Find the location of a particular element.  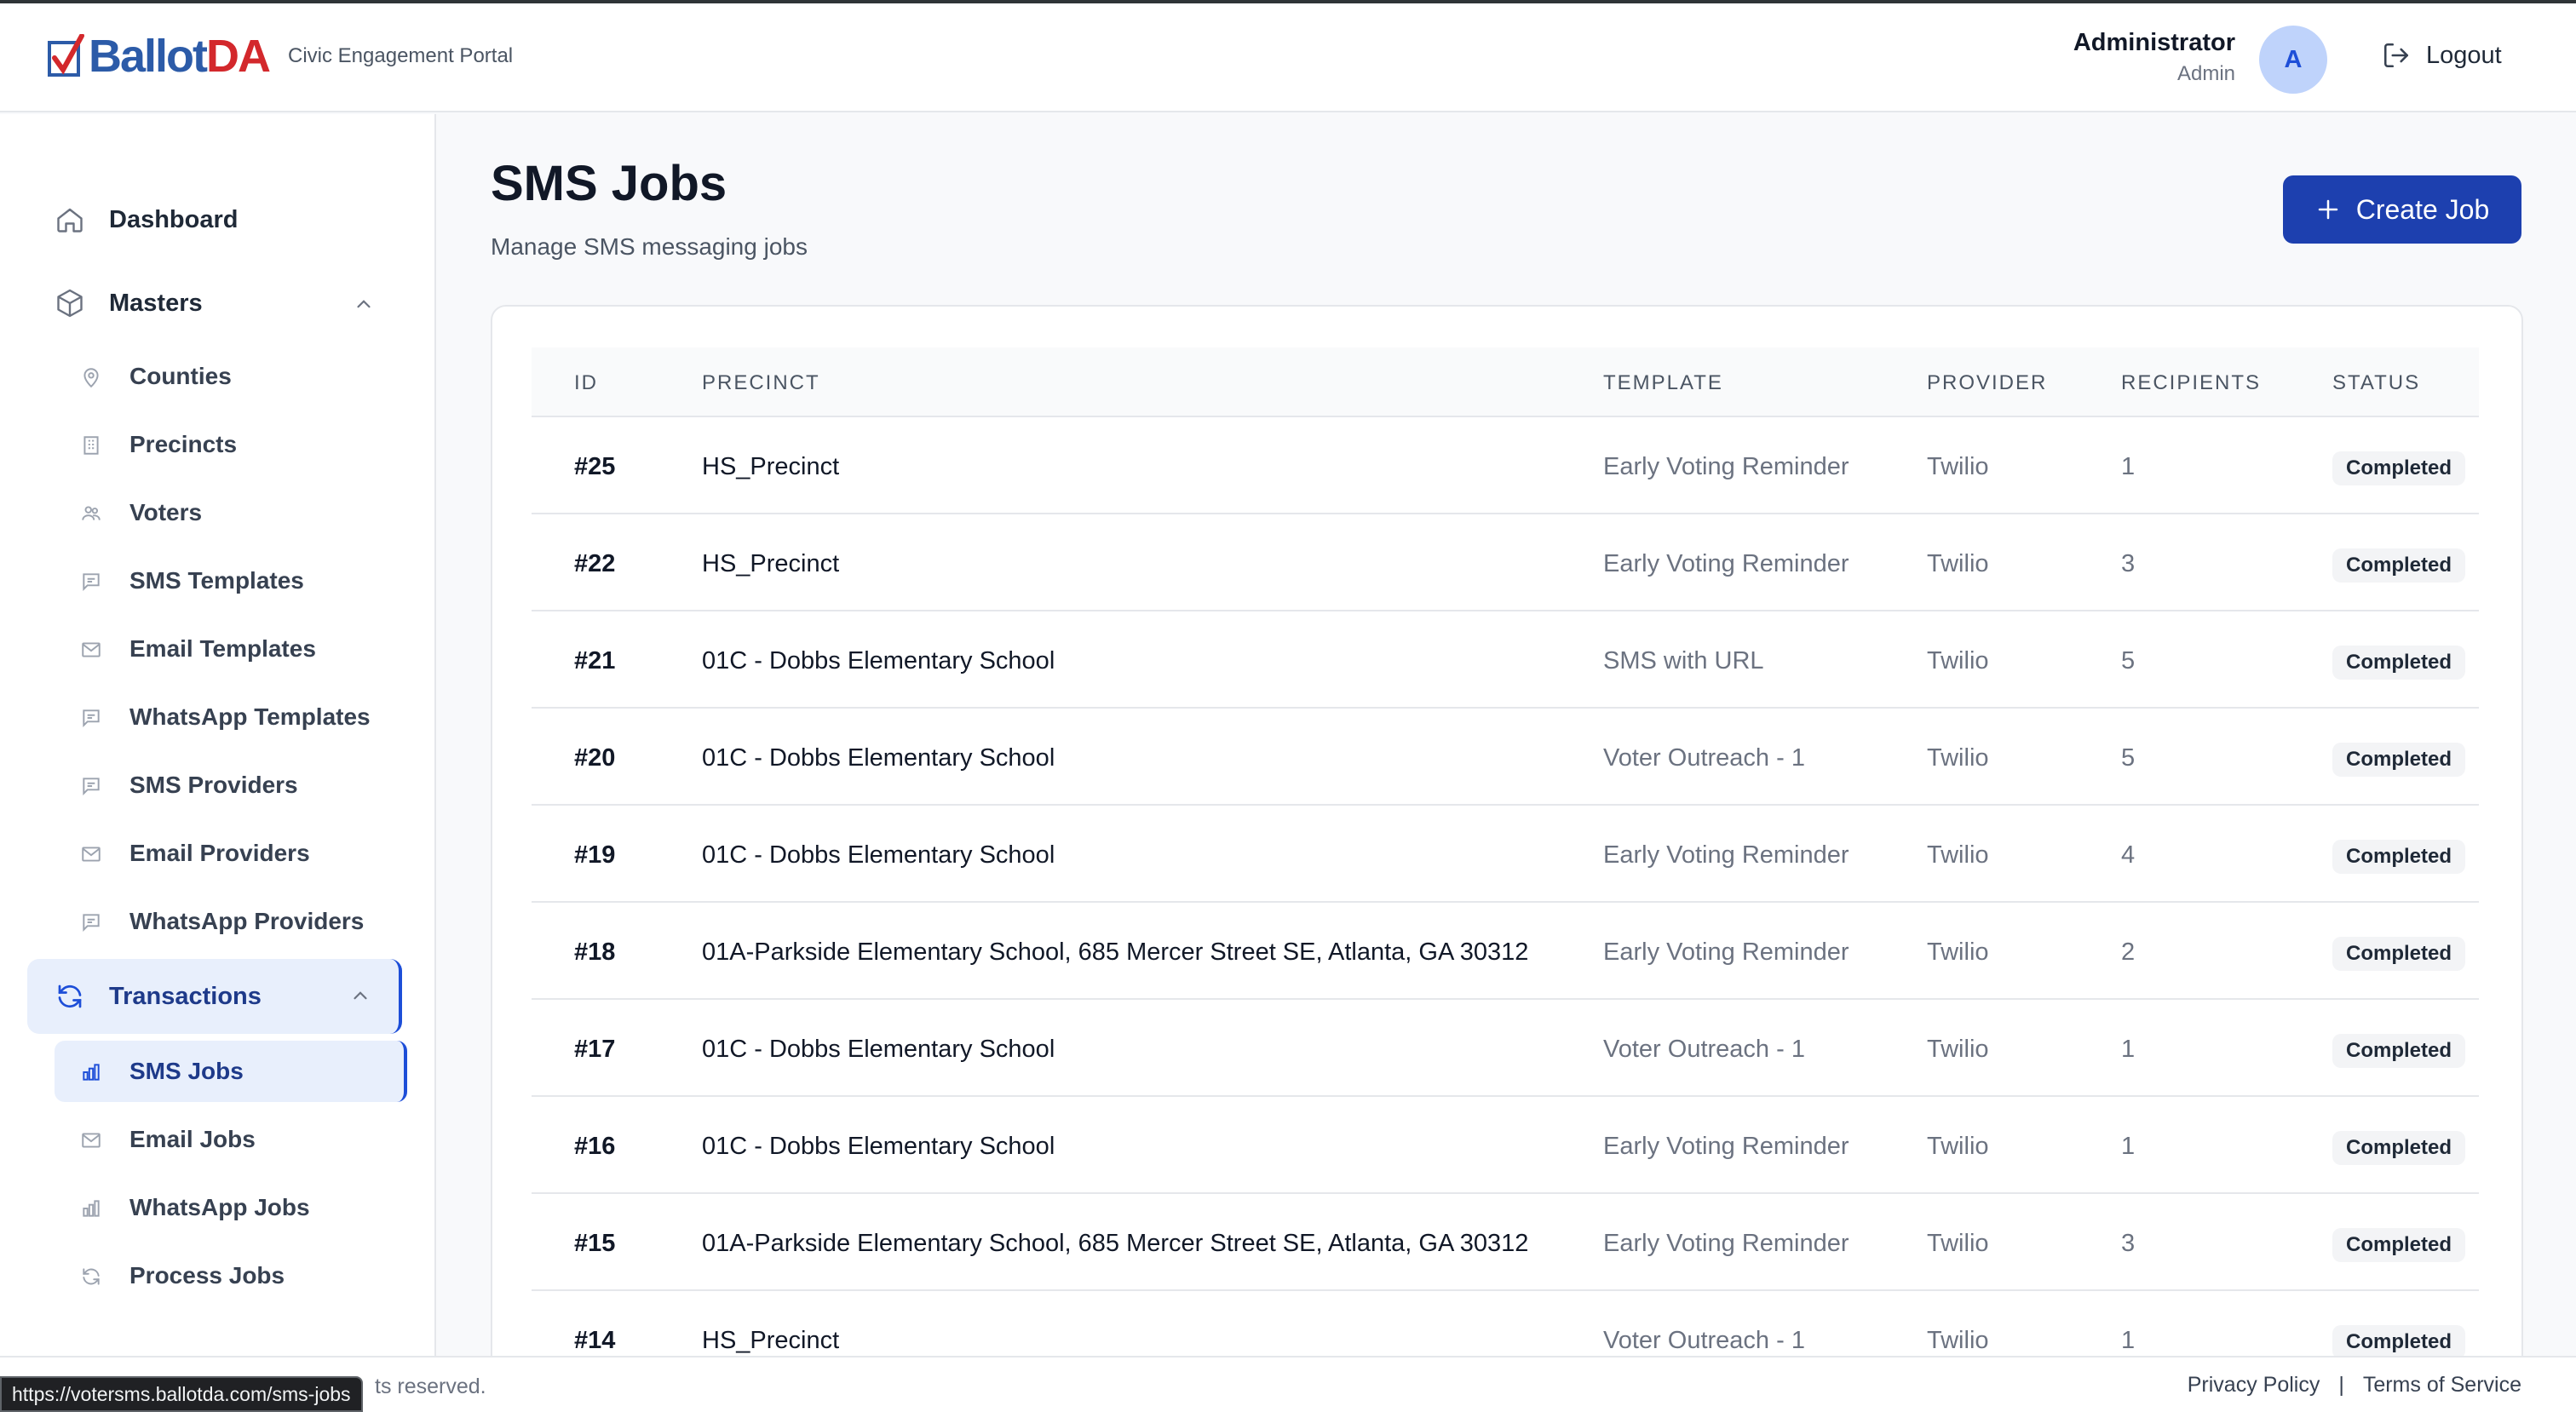

sidebar-item-label: Counties is located at coordinates (180, 376).